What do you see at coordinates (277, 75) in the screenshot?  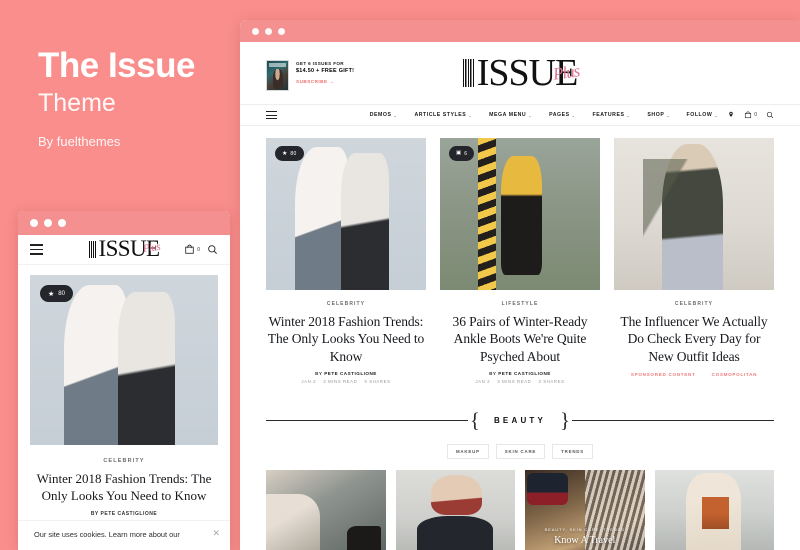 I see `magazine-cover-image` at bounding box center [277, 75].